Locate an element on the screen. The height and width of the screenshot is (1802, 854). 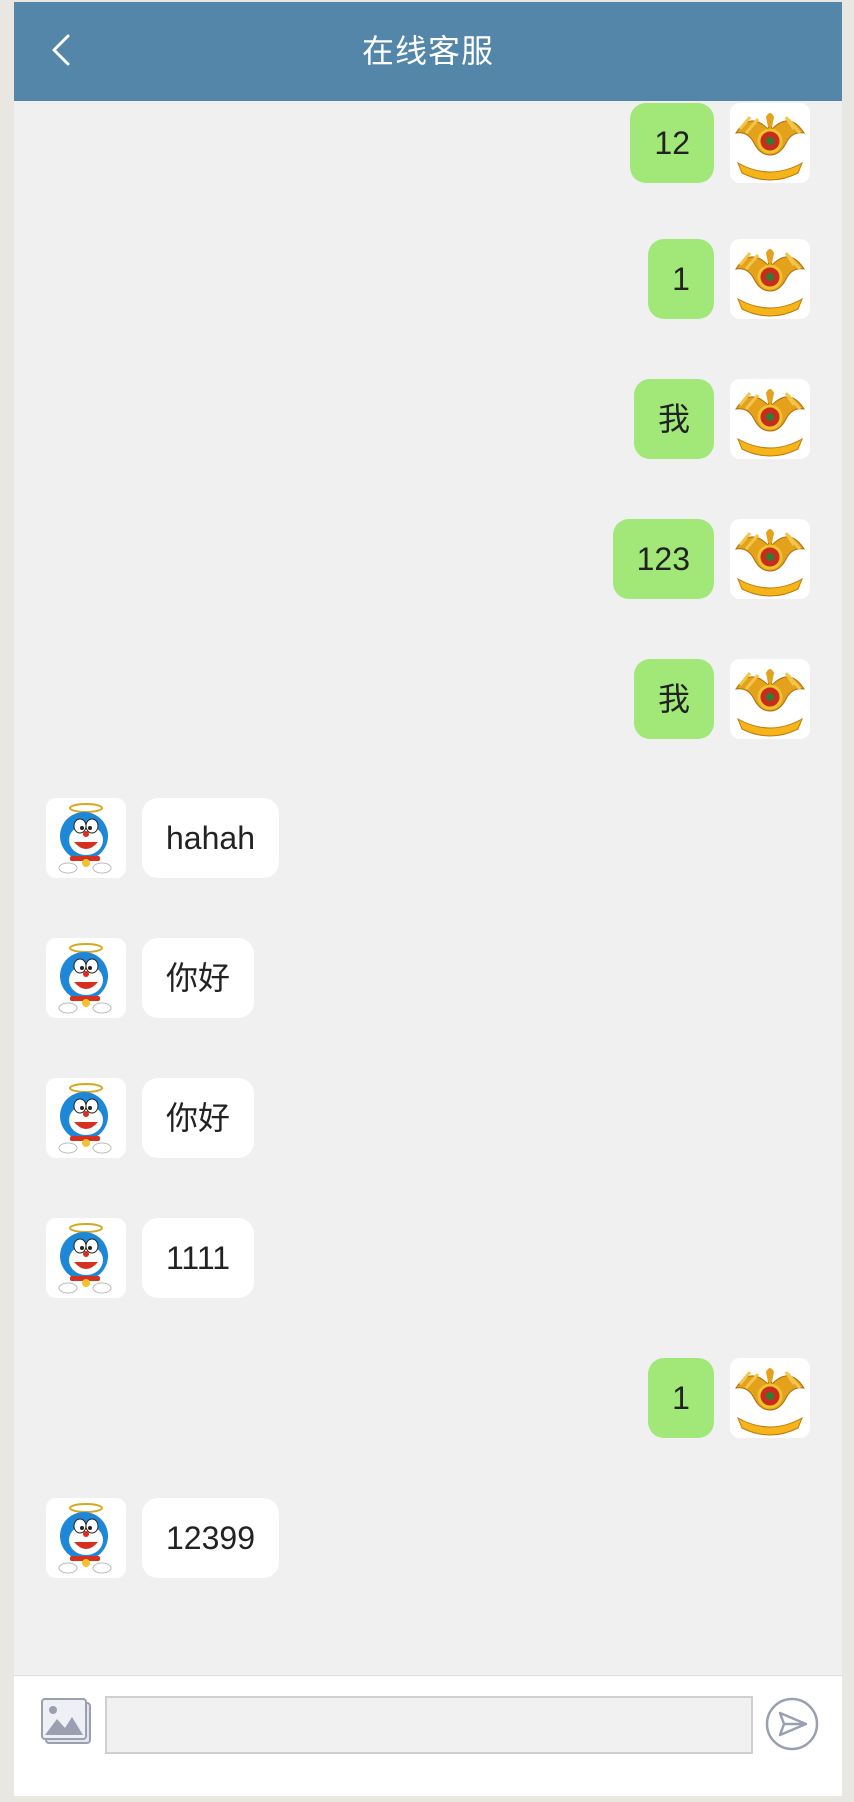
message-bubble: 12399 is located at coordinates (210, 1538).